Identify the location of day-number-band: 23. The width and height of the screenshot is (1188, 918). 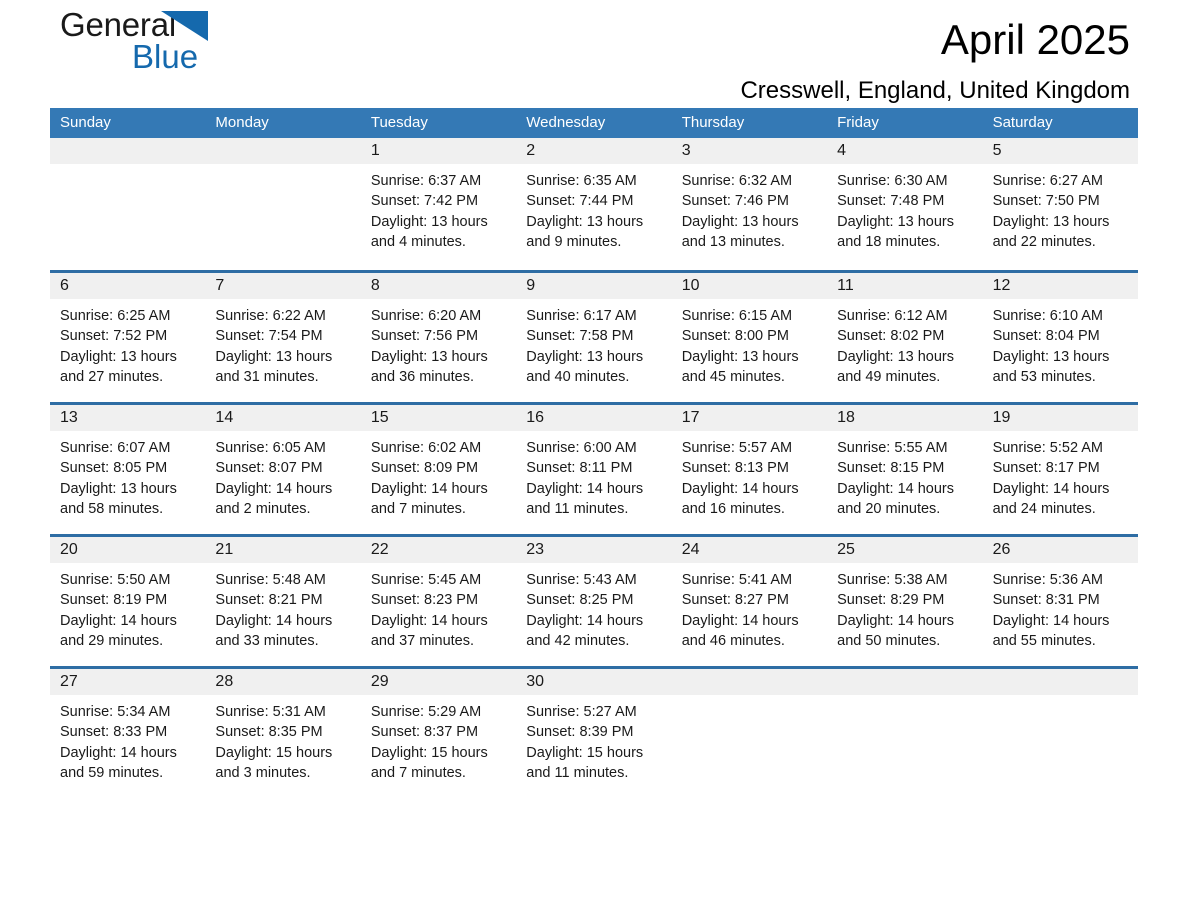
(594, 550).